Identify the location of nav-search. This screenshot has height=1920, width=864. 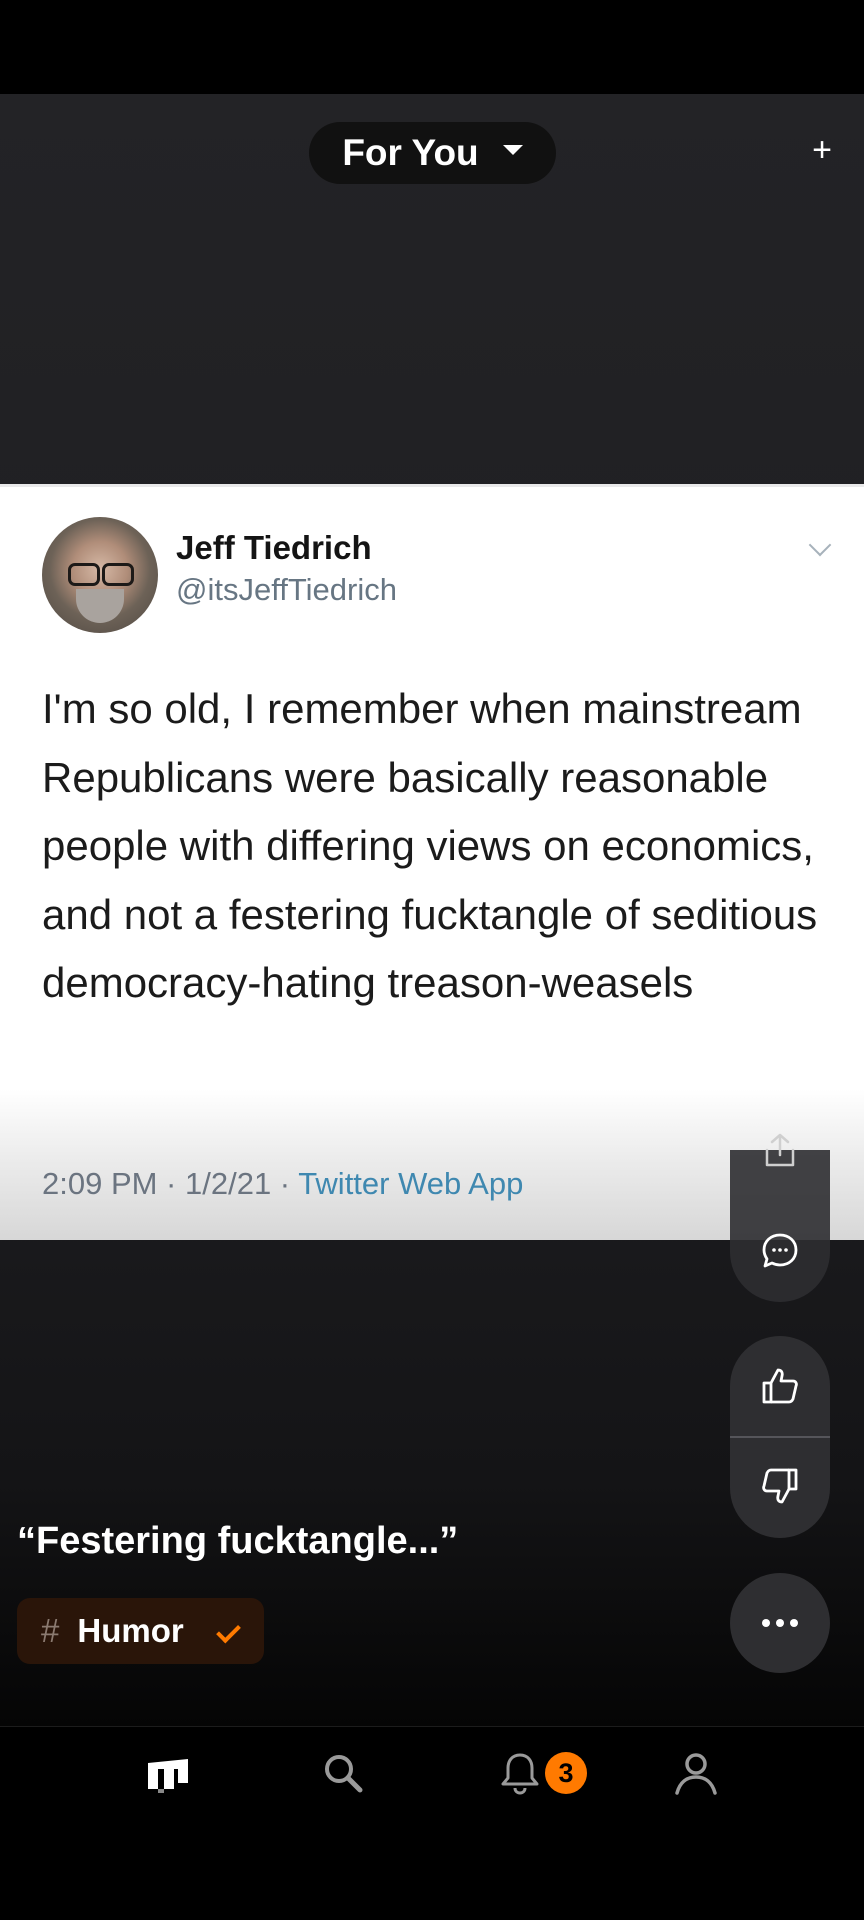
(343, 1773).